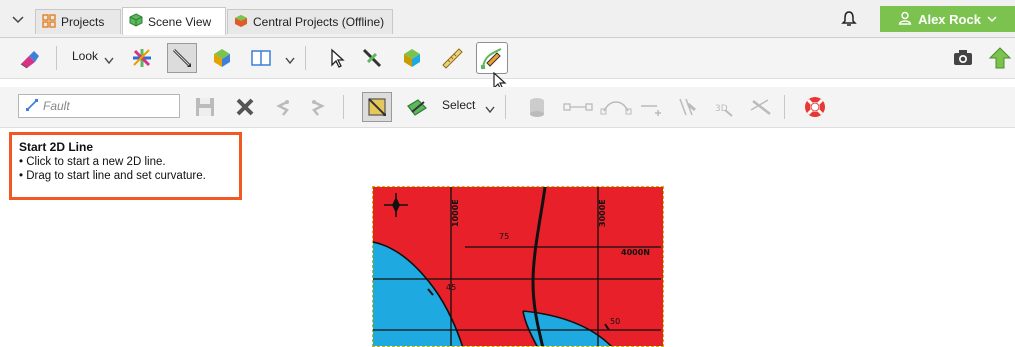 Image resolution: width=1015 pixels, height=347 pixels. I want to click on 3d-icon: 3D, so click(723, 107).